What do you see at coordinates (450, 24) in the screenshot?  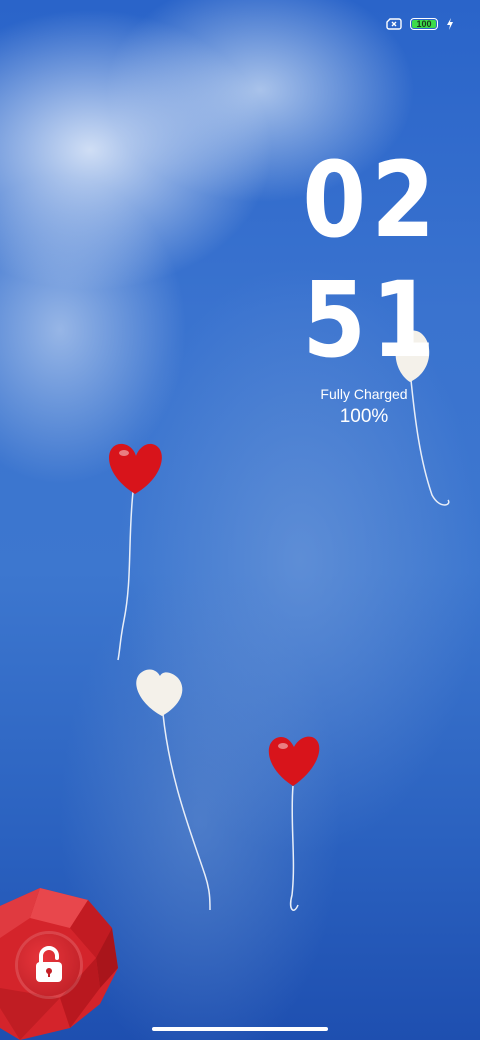 I see `charging-bolt-icon` at bounding box center [450, 24].